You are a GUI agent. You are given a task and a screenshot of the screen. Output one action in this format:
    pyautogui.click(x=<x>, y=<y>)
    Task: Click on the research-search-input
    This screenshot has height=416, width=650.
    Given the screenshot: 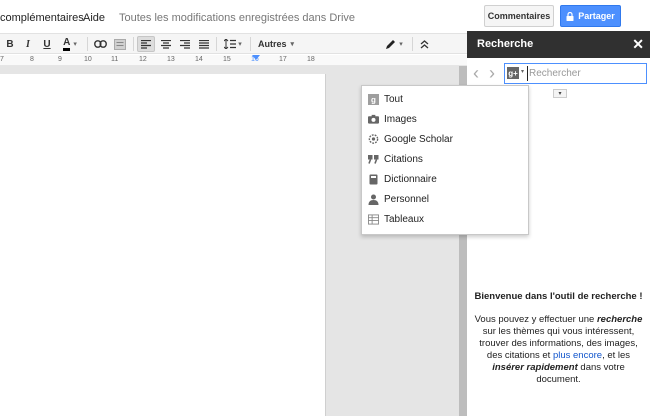 What is the action you would take?
    pyautogui.click(x=584, y=73)
    